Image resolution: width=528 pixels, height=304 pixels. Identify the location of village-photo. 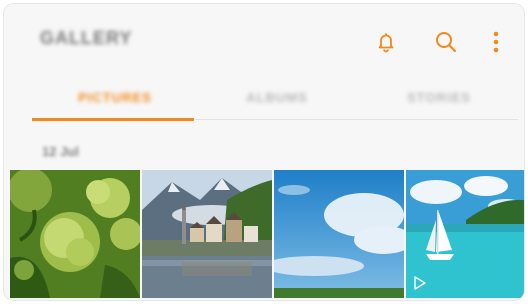
(207, 234).